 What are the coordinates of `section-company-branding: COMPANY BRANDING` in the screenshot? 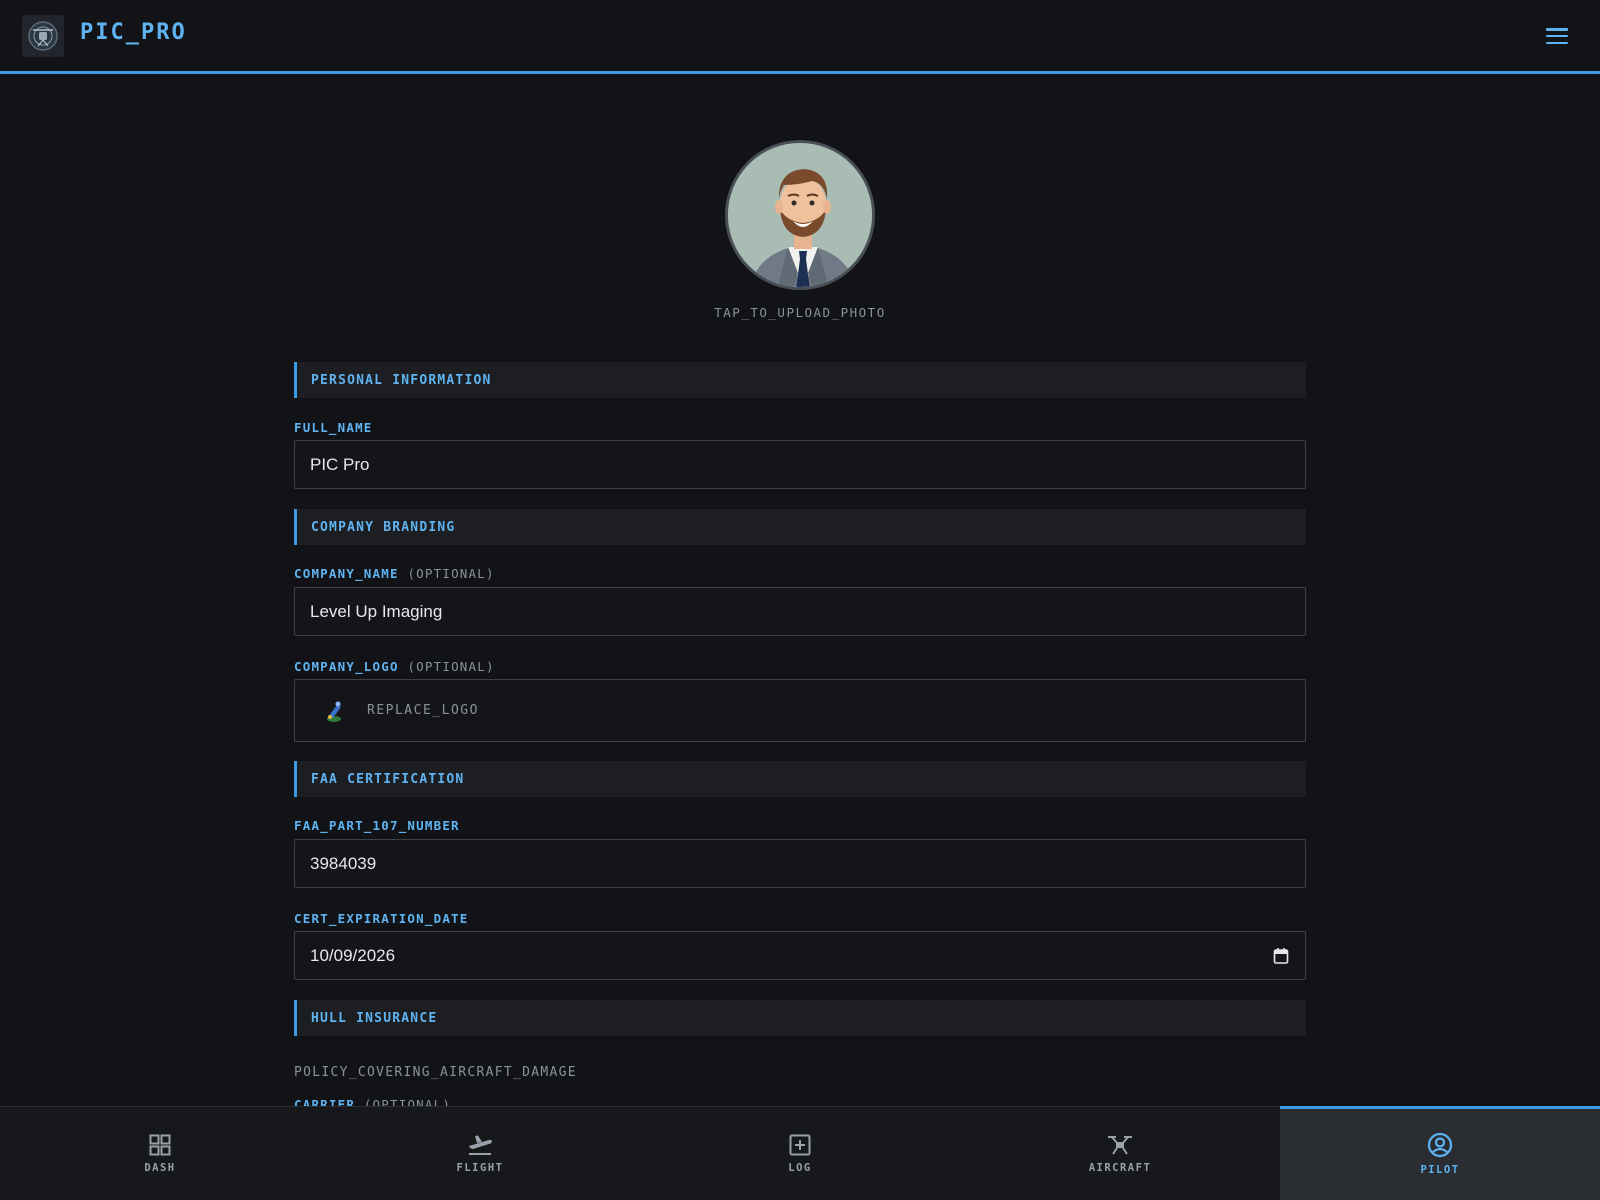 It's located at (800, 527).